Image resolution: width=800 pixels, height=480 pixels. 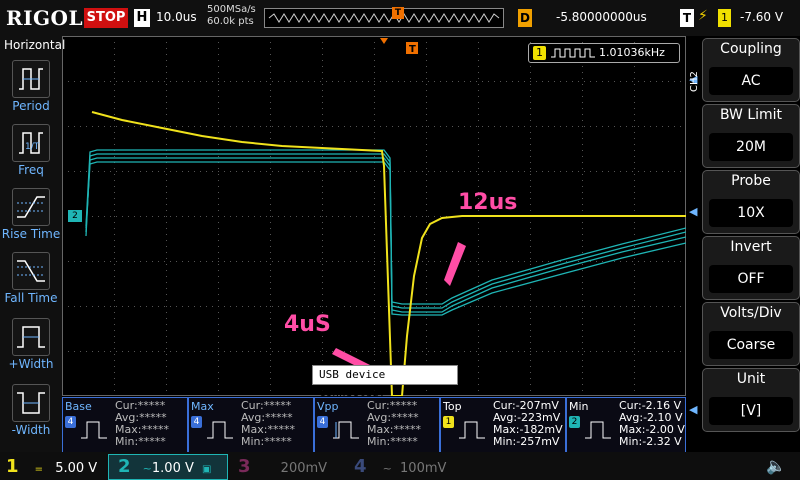 I want to click on frequency-channel: 1, so click(x=539, y=53).